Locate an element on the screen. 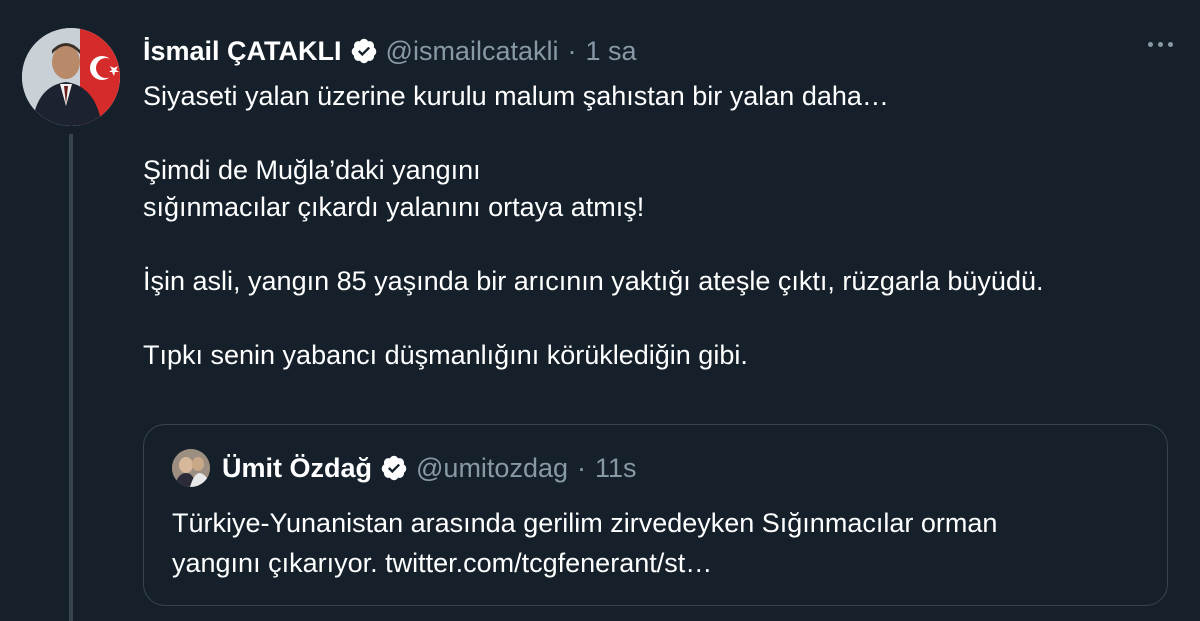 Image resolution: width=1200 pixels, height=621 pixels. avatar is located at coordinates (71, 77).